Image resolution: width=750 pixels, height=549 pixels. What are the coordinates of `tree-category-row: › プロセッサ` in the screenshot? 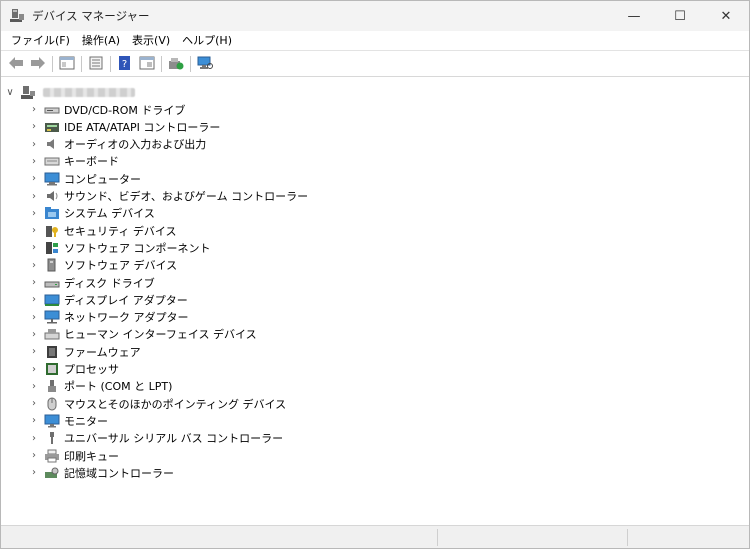 It's located at (72, 369).